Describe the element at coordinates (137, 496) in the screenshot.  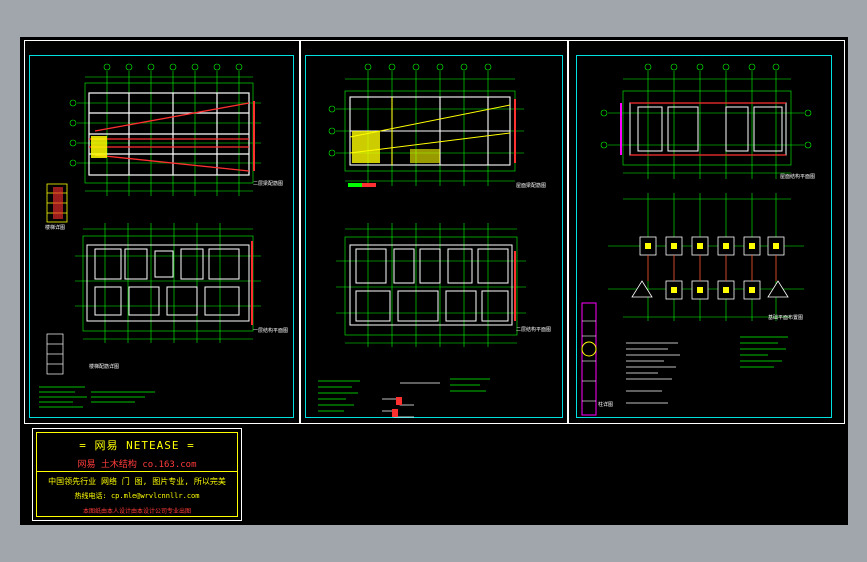
I see `stamp-contact: 热线电话: cp.mle@wrvlcnnllr.com` at that location.